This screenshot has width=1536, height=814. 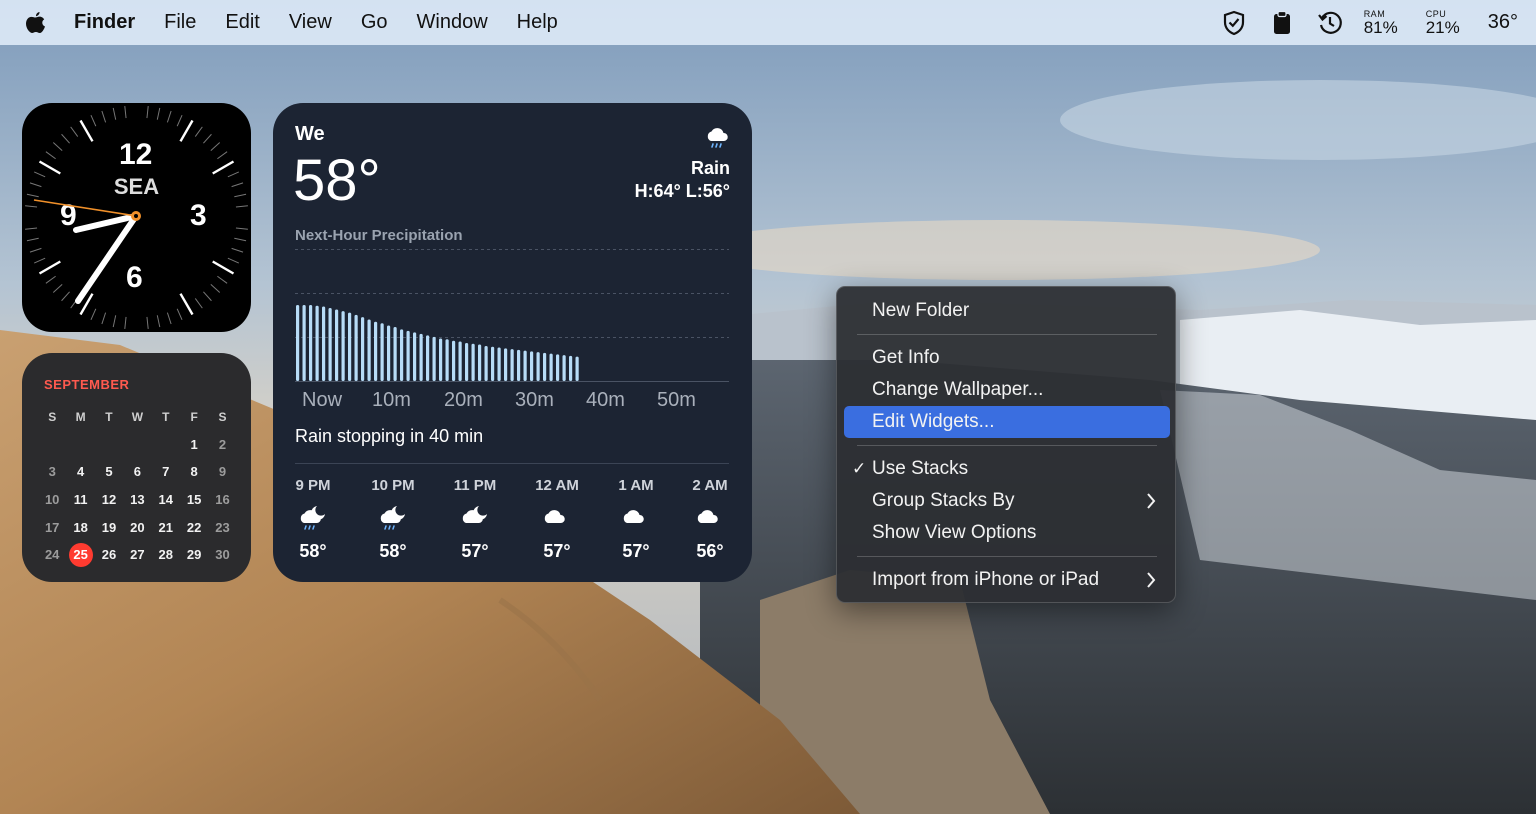 I want to click on menu-item-import-from-iphone: Import from iPhone or iPad, so click(x=1007, y=580).